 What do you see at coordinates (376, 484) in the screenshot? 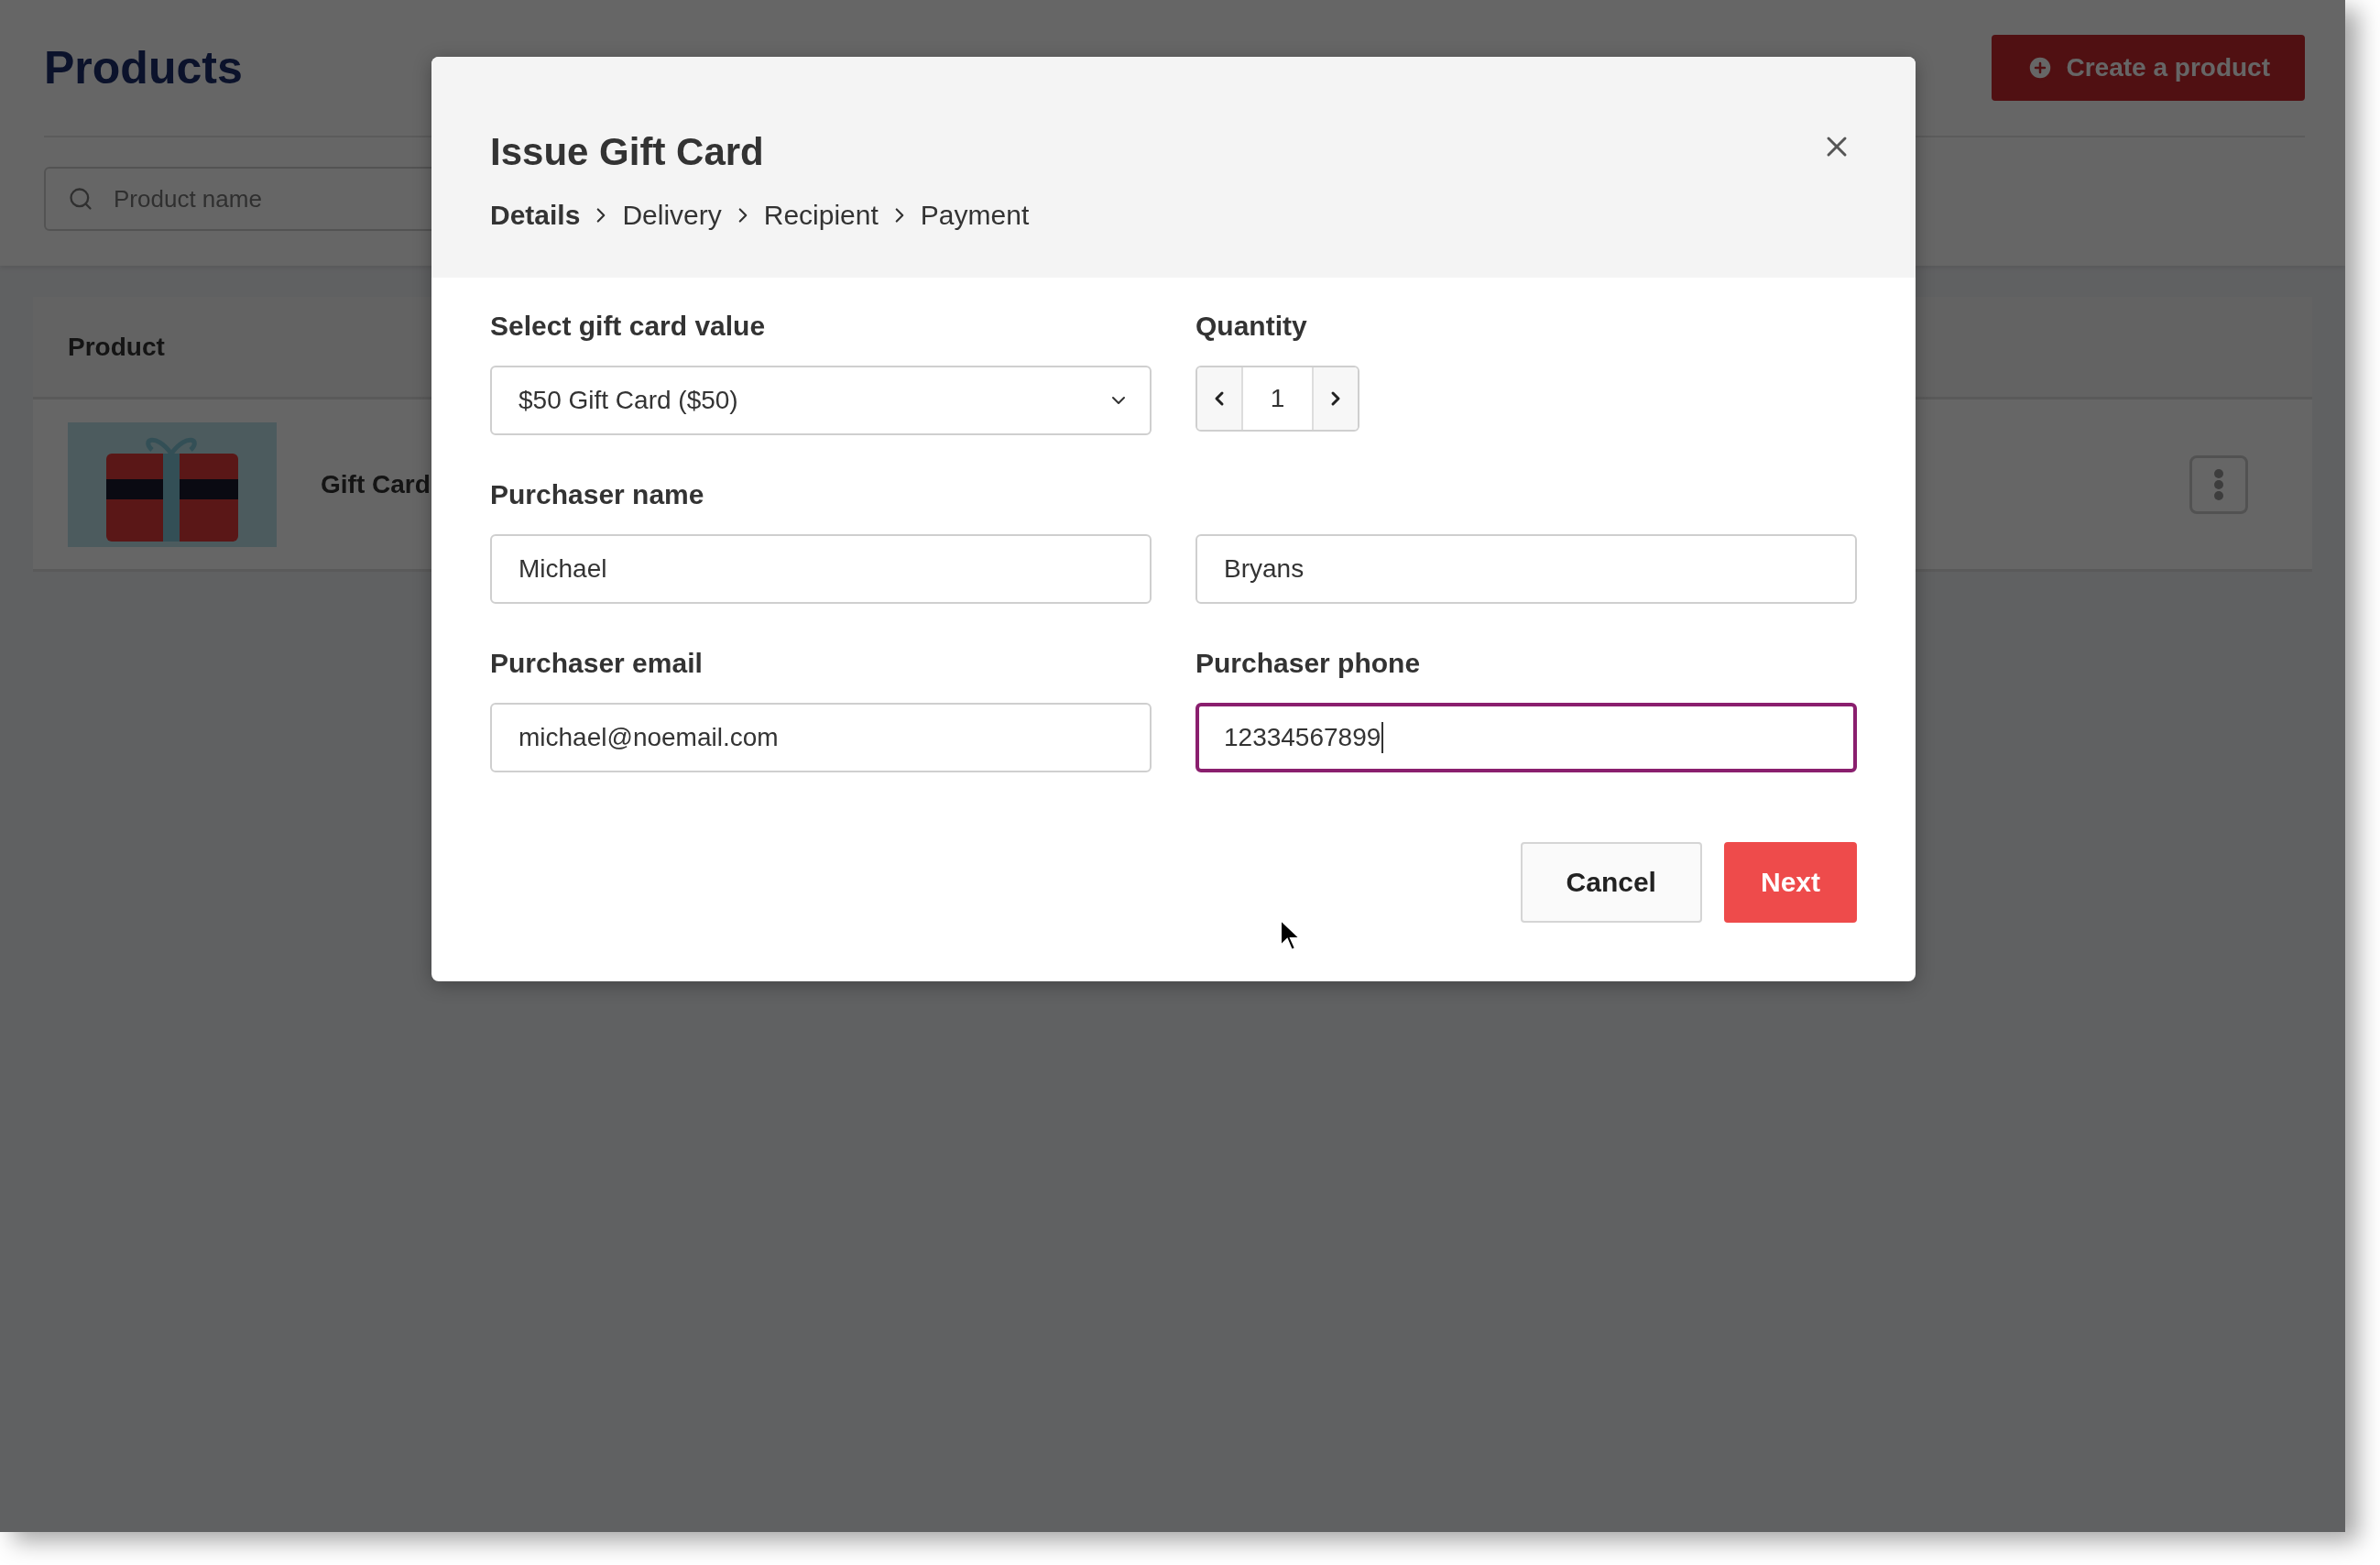
I see `product-name: Gift Card` at bounding box center [376, 484].